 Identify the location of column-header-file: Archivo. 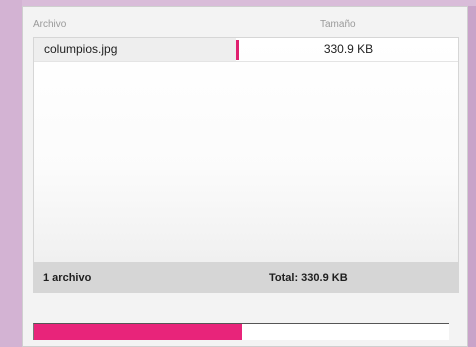
(49, 24).